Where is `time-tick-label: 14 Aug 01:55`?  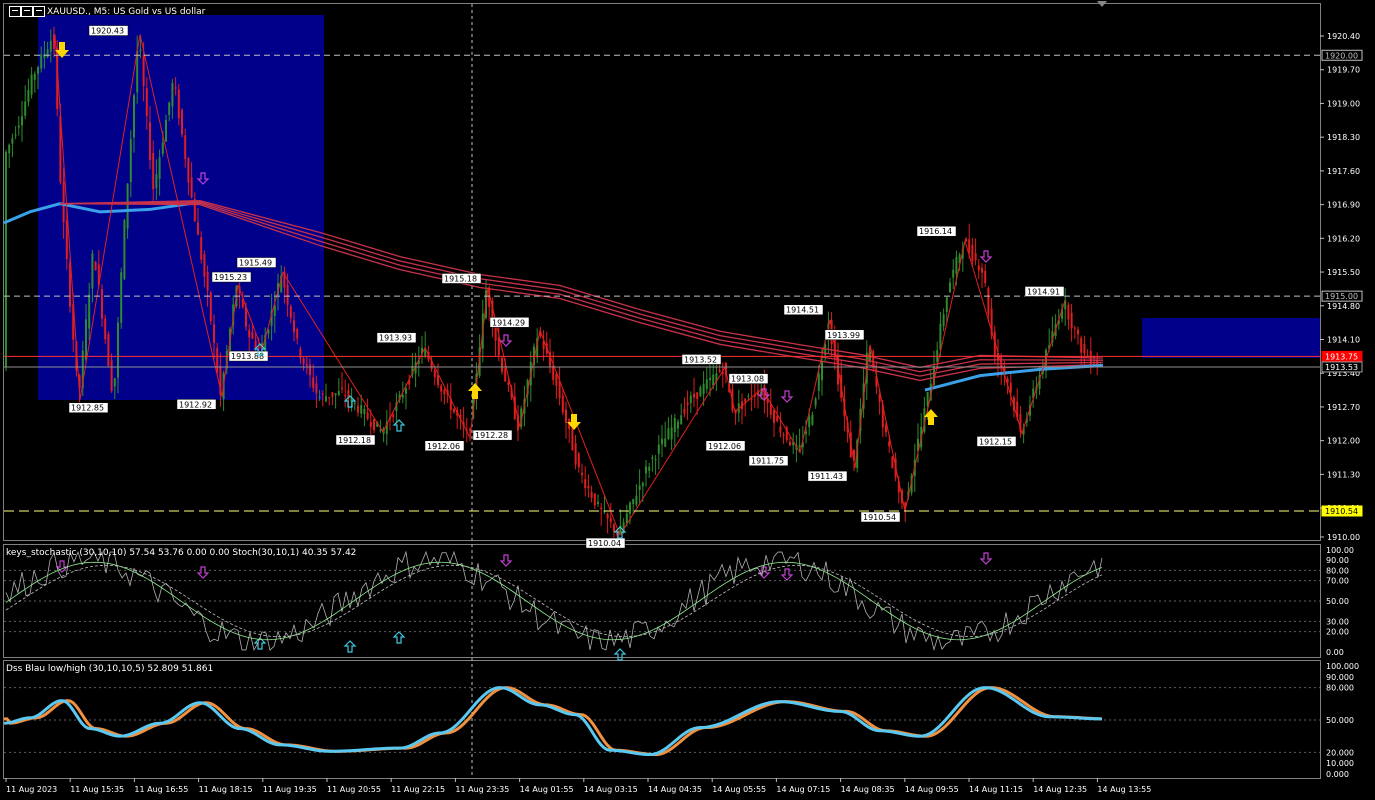
time-tick-label: 14 Aug 01:55 is located at coordinates (547, 789).